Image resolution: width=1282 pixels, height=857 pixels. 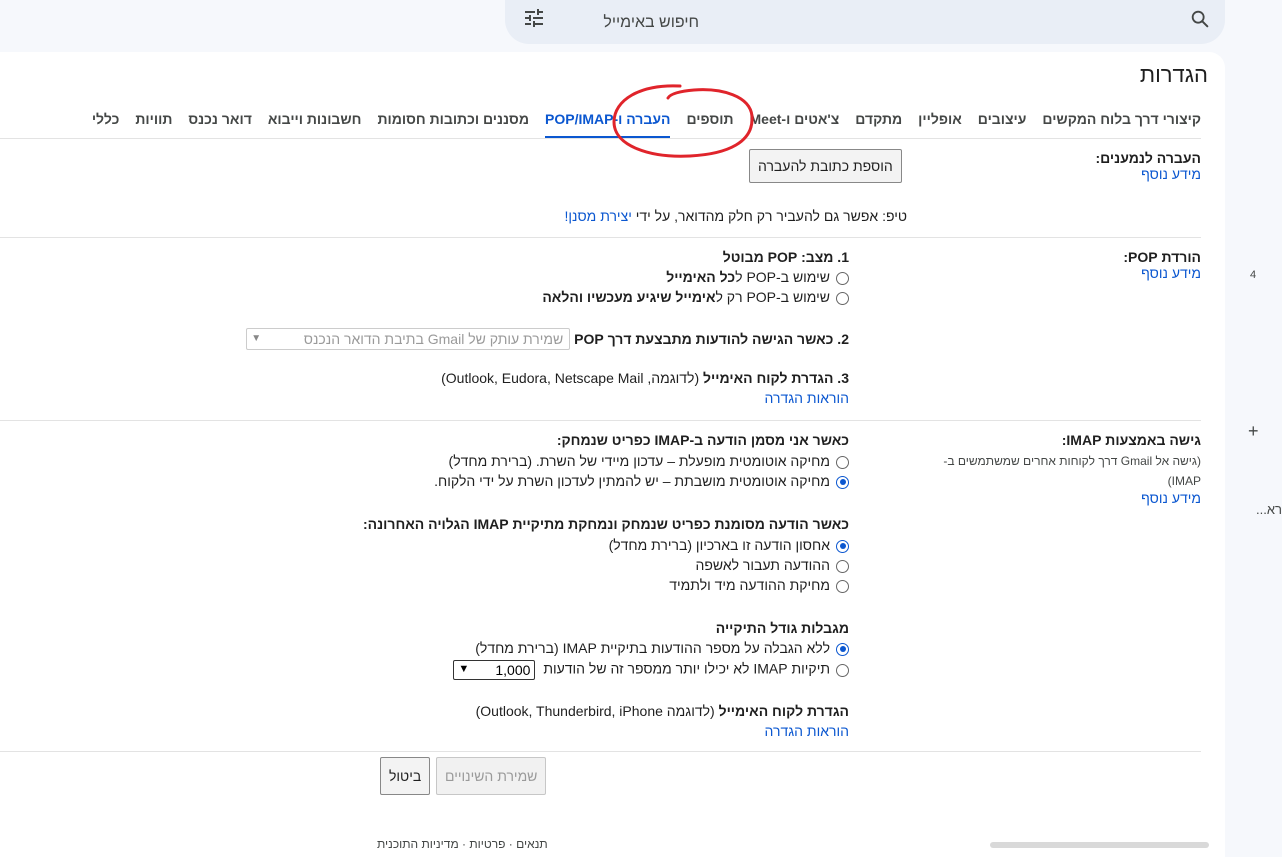 What do you see at coordinates (595, 711) in the screenshot?
I see `imap-client-examples: (לדוגמה Outlook, Thunderbird, iPhone)` at bounding box center [595, 711].